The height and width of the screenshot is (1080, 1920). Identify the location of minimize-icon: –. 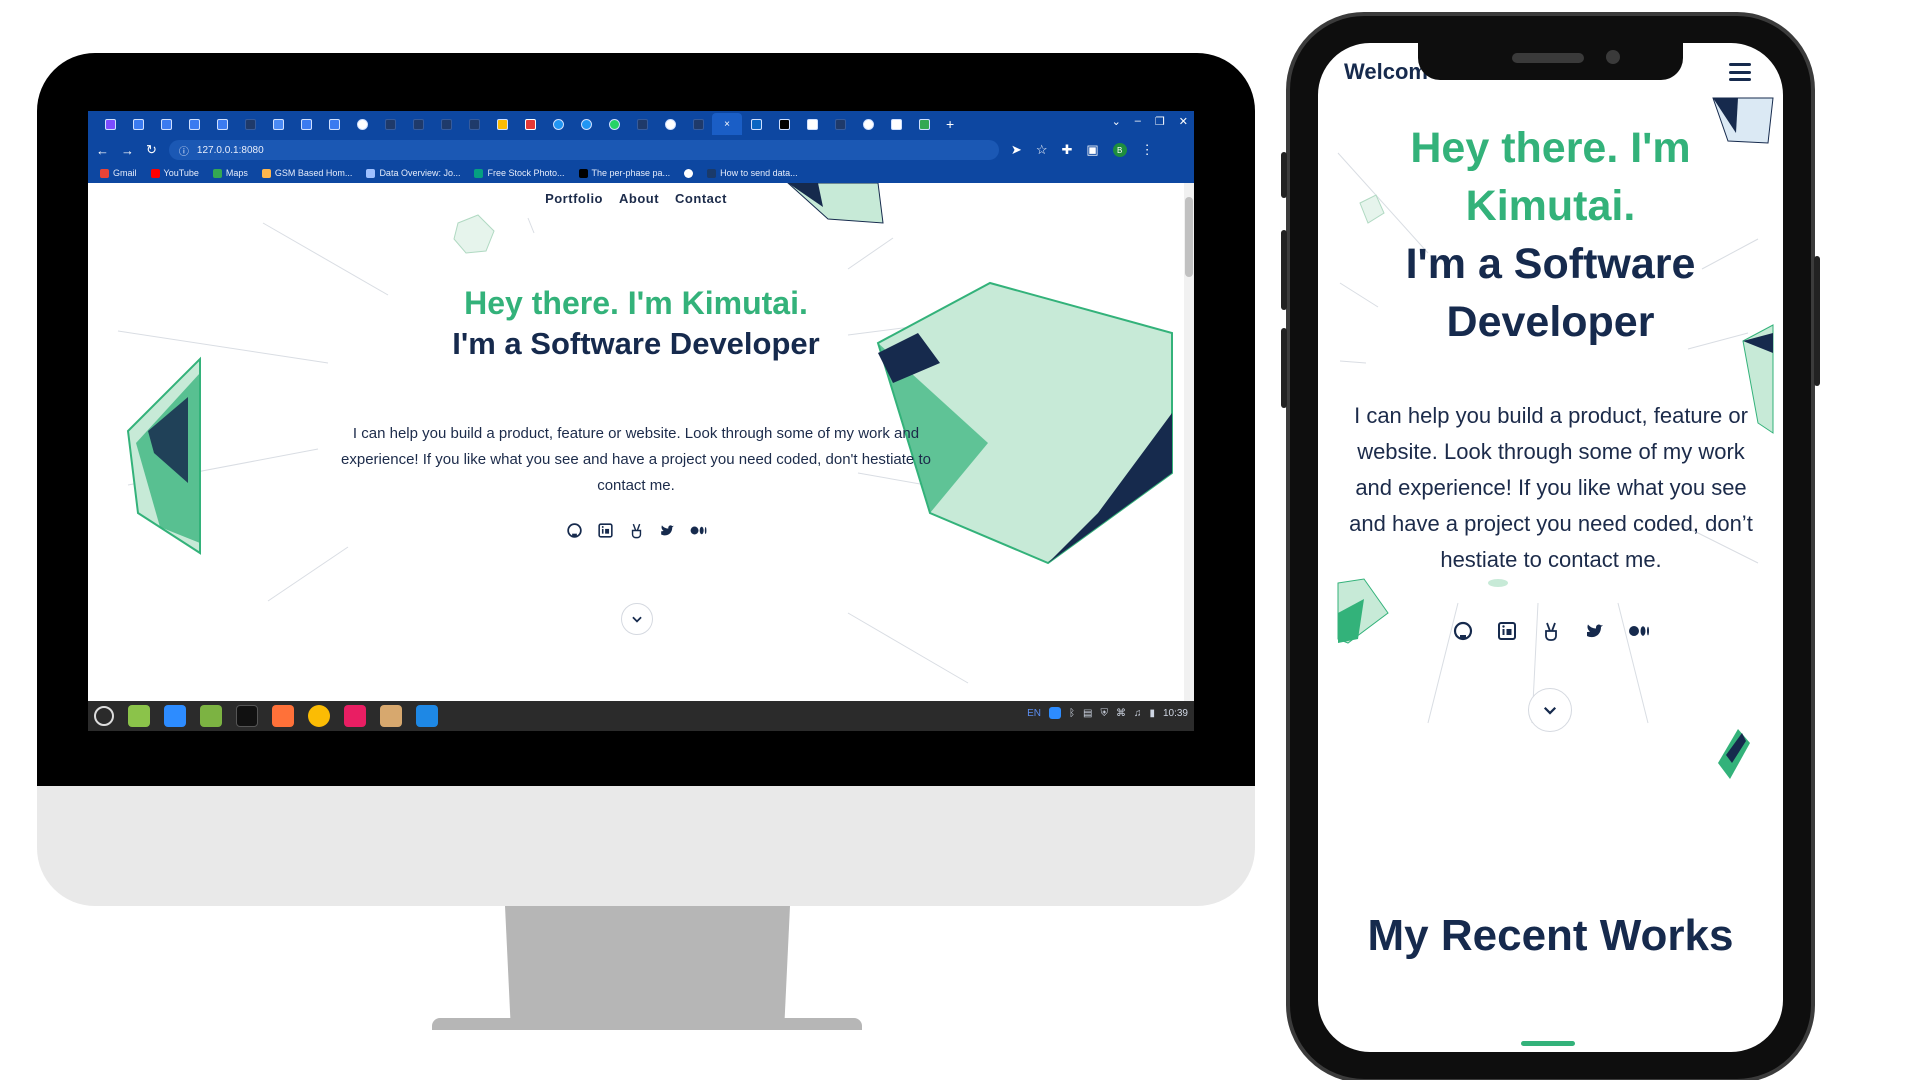
(1138, 121).